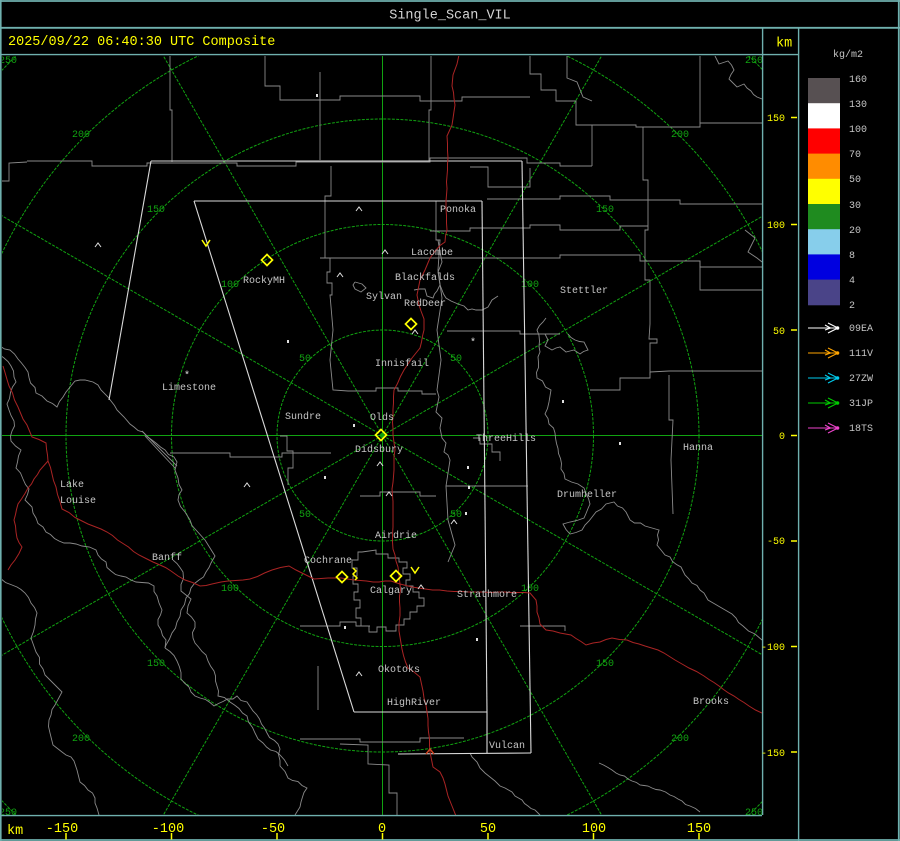 The width and height of the screenshot is (900, 841). What do you see at coordinates (858, 105) in the screenshot?
I see `svg-text: 130` at bounding box center [858, 105].